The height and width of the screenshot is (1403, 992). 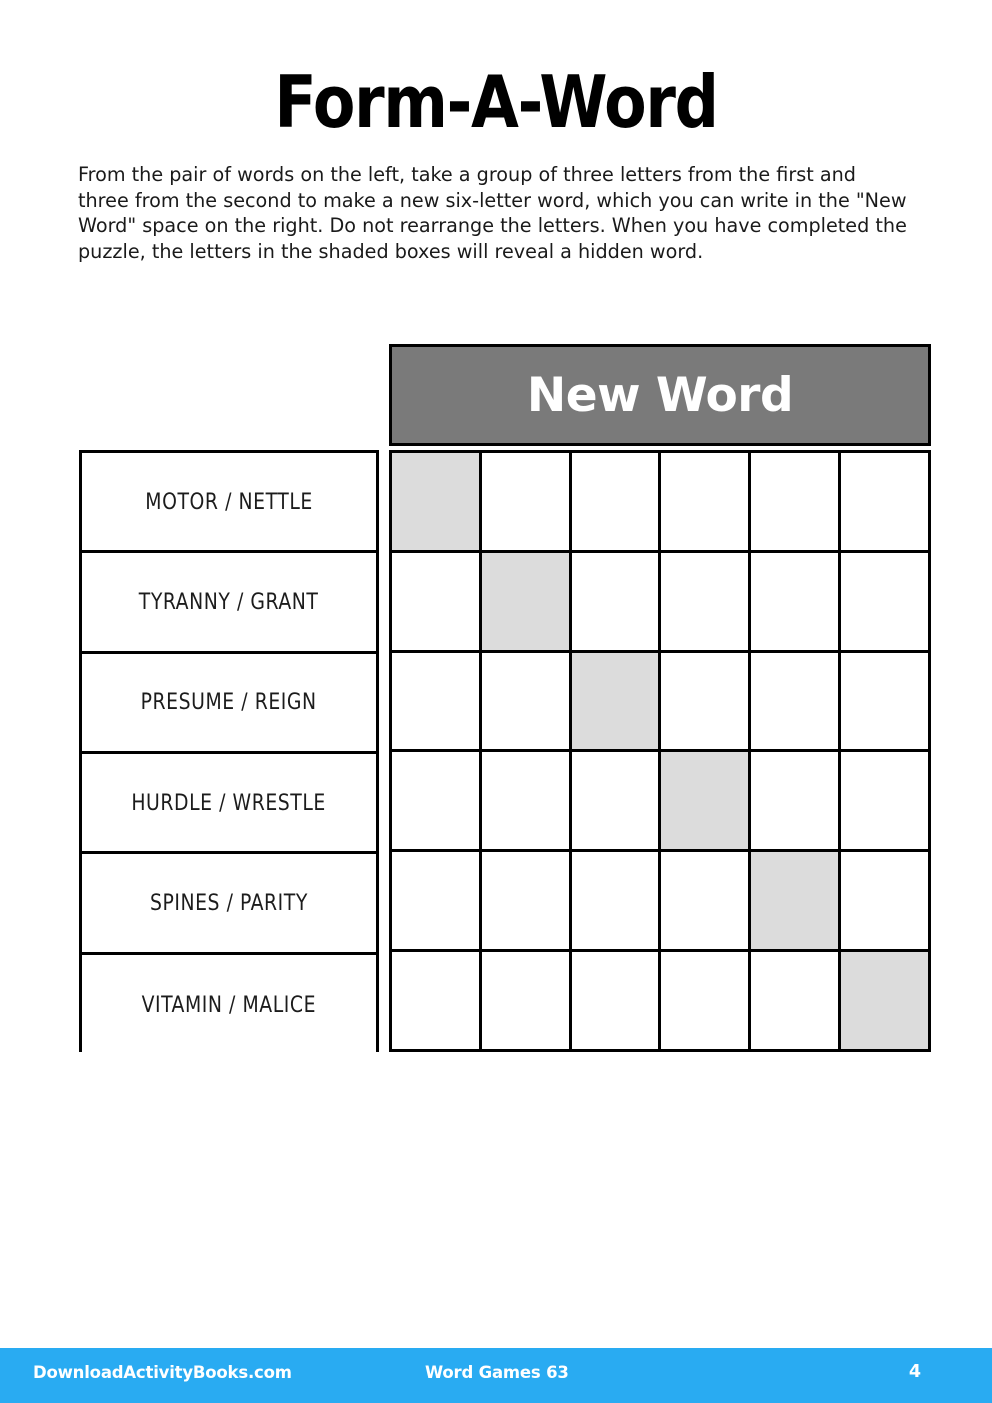 I want to click on word-pair-label: SPINES / PARITY, so click(x=229, y=902).